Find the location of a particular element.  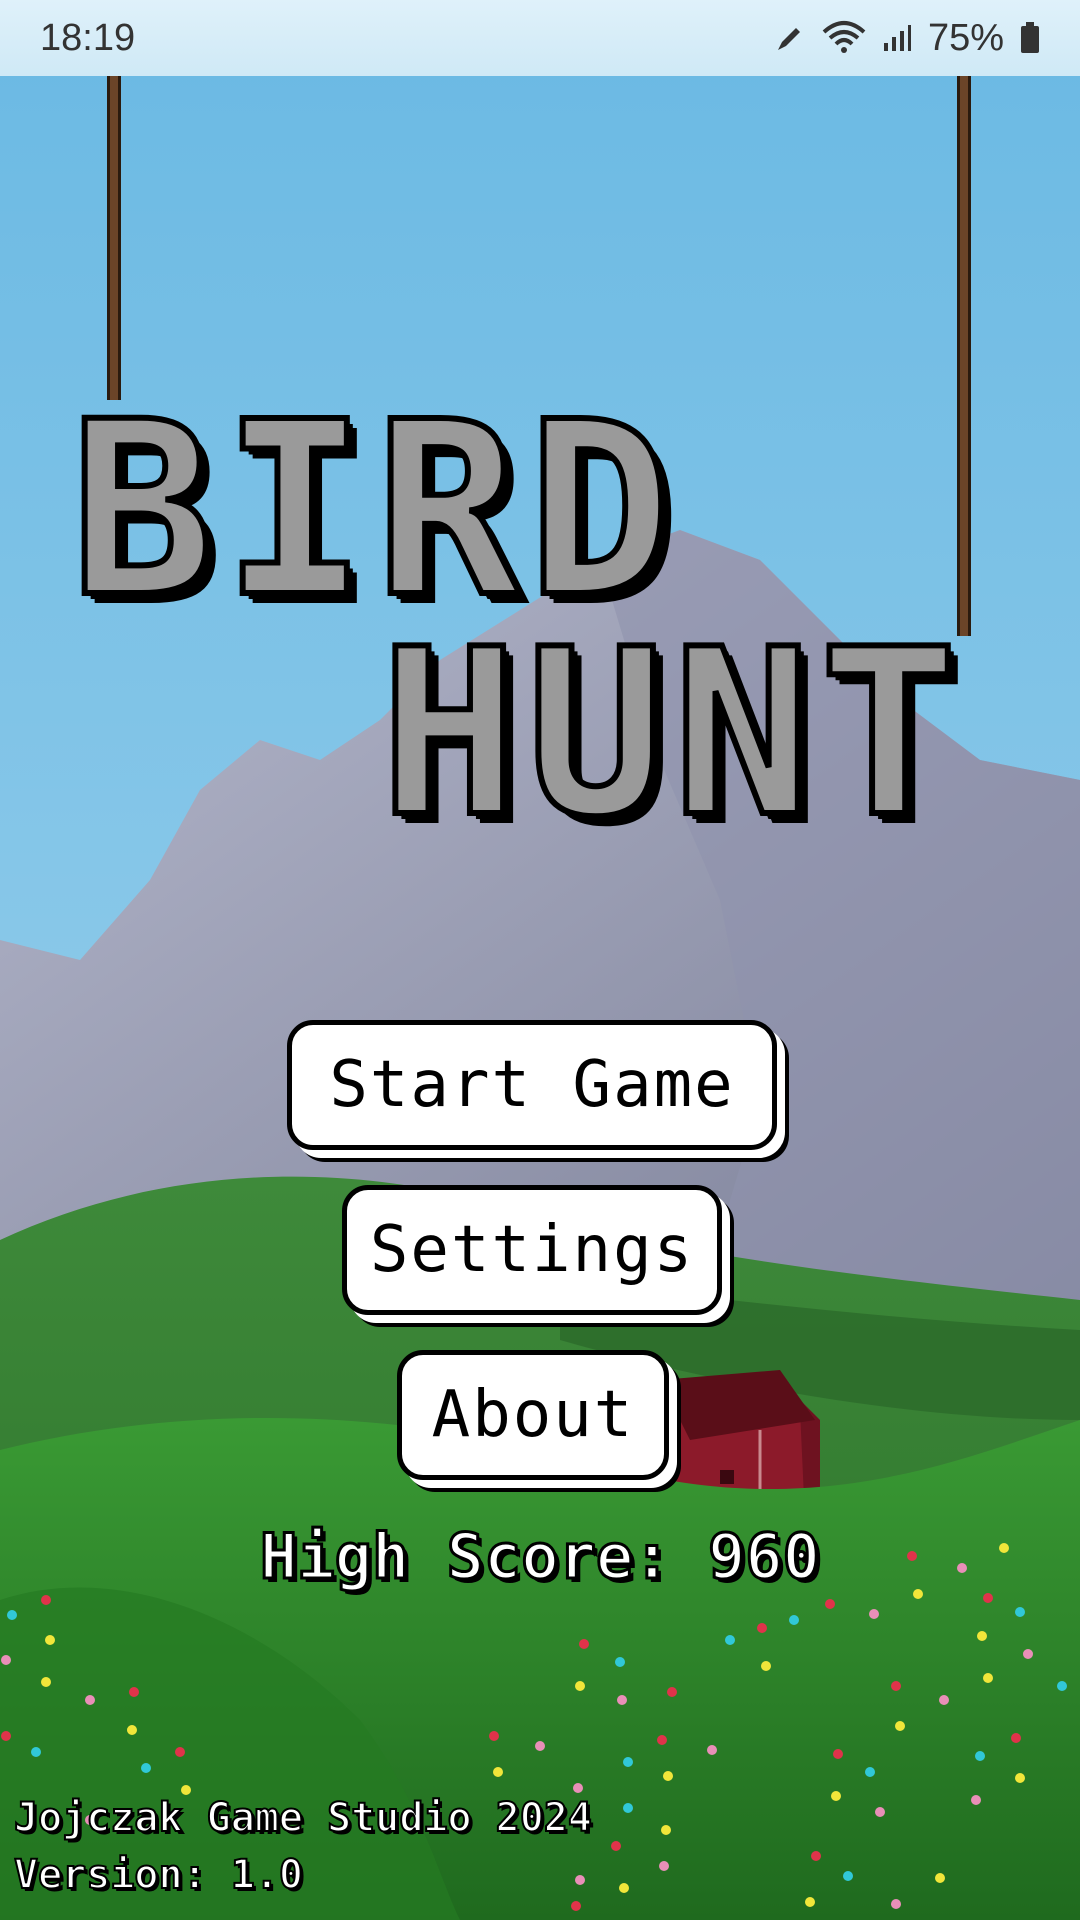

settings-button: Settings is located at coordinates (532, 1250).